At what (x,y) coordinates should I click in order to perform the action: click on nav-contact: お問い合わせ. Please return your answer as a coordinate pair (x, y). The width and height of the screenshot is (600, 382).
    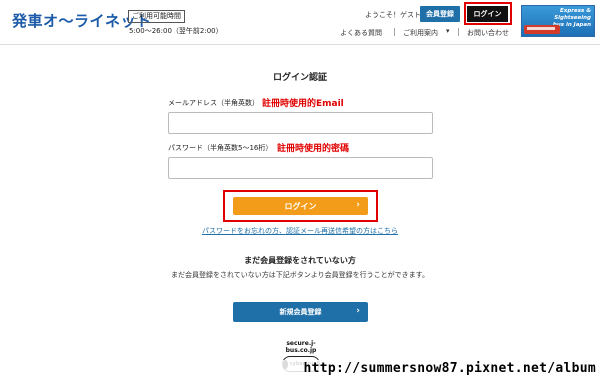
    Looking at the image, I should click on (488, 33).